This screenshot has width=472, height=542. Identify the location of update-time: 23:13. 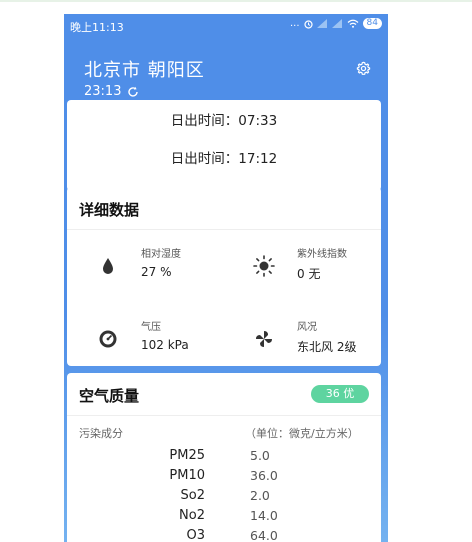
(103, 91).